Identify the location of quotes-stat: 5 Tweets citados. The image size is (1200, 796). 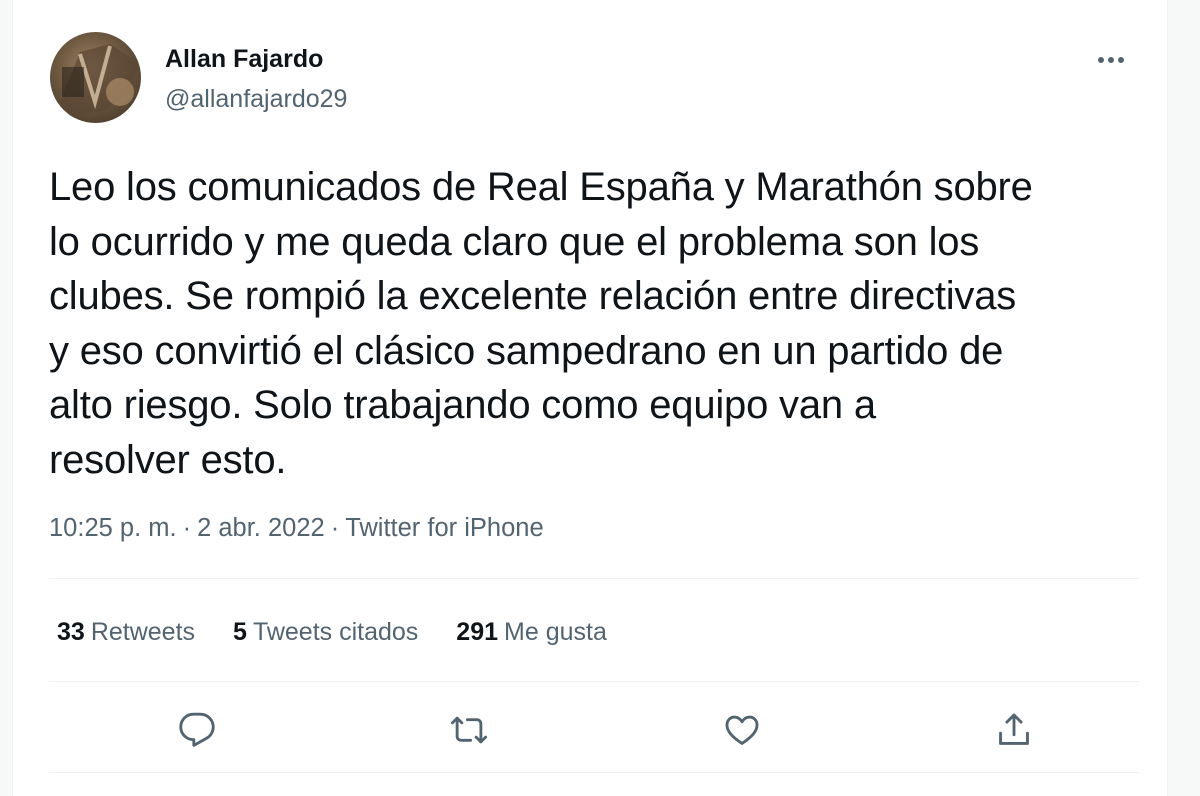
(325, 632).